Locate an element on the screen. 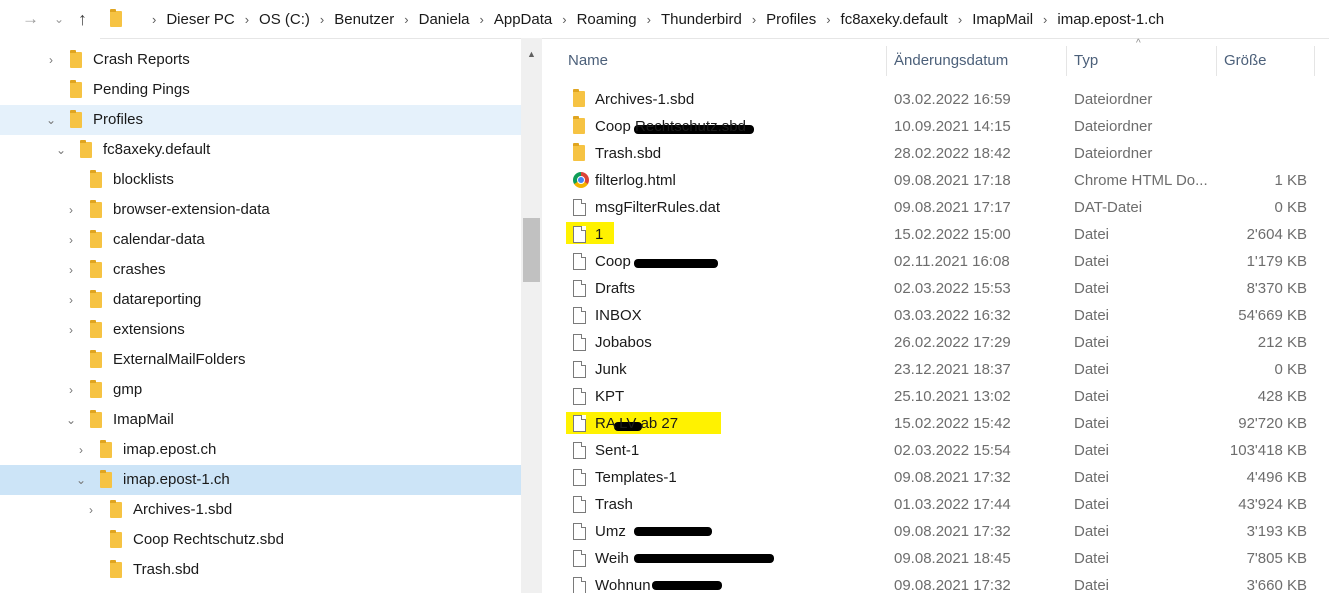  file-row: Jobabos 26.02.2022 17:29 Datei 212 KB is located at coordinates (935, 342).